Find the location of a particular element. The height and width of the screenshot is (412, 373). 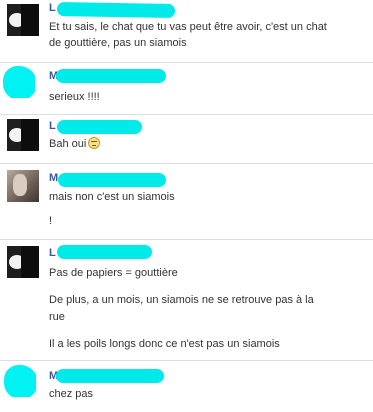

chat-message: M serieux !!!! is located at coordinates (186, 91).